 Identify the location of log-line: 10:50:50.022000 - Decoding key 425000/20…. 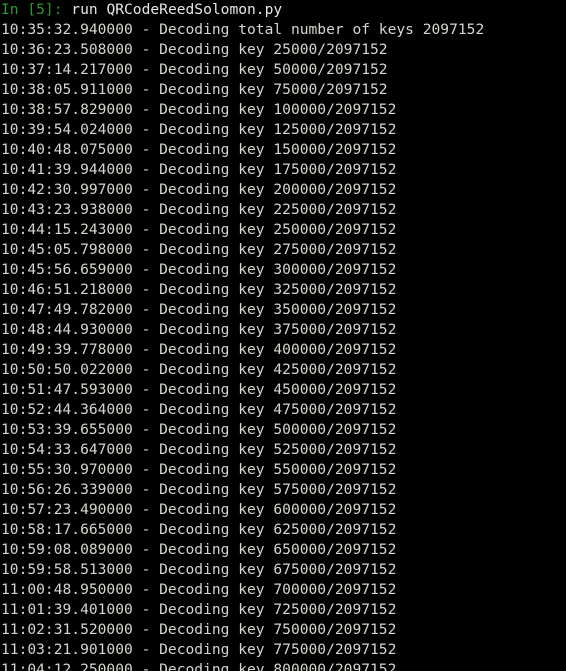
(199, 369).